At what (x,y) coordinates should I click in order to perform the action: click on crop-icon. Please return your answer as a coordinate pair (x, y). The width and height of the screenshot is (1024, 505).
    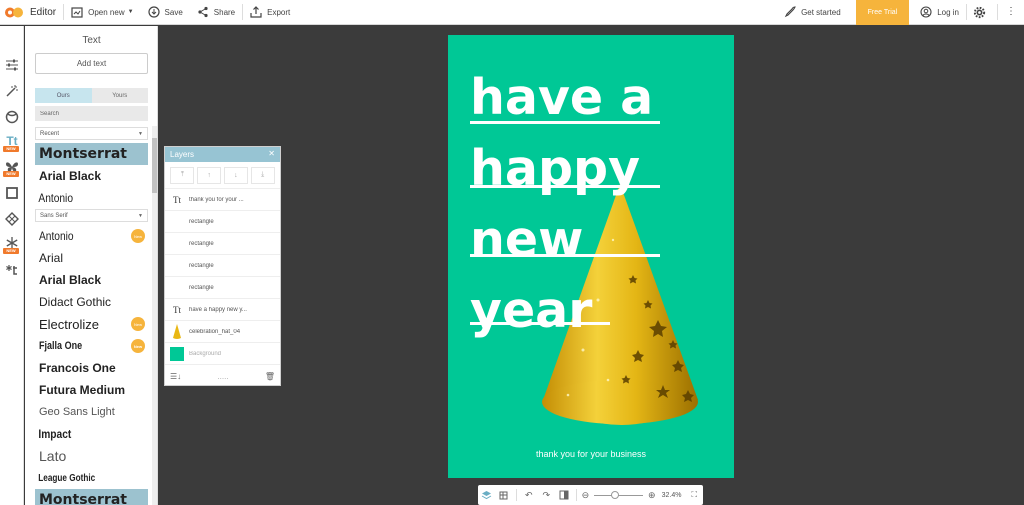
    Looking at the image, I should click on (503, 495).